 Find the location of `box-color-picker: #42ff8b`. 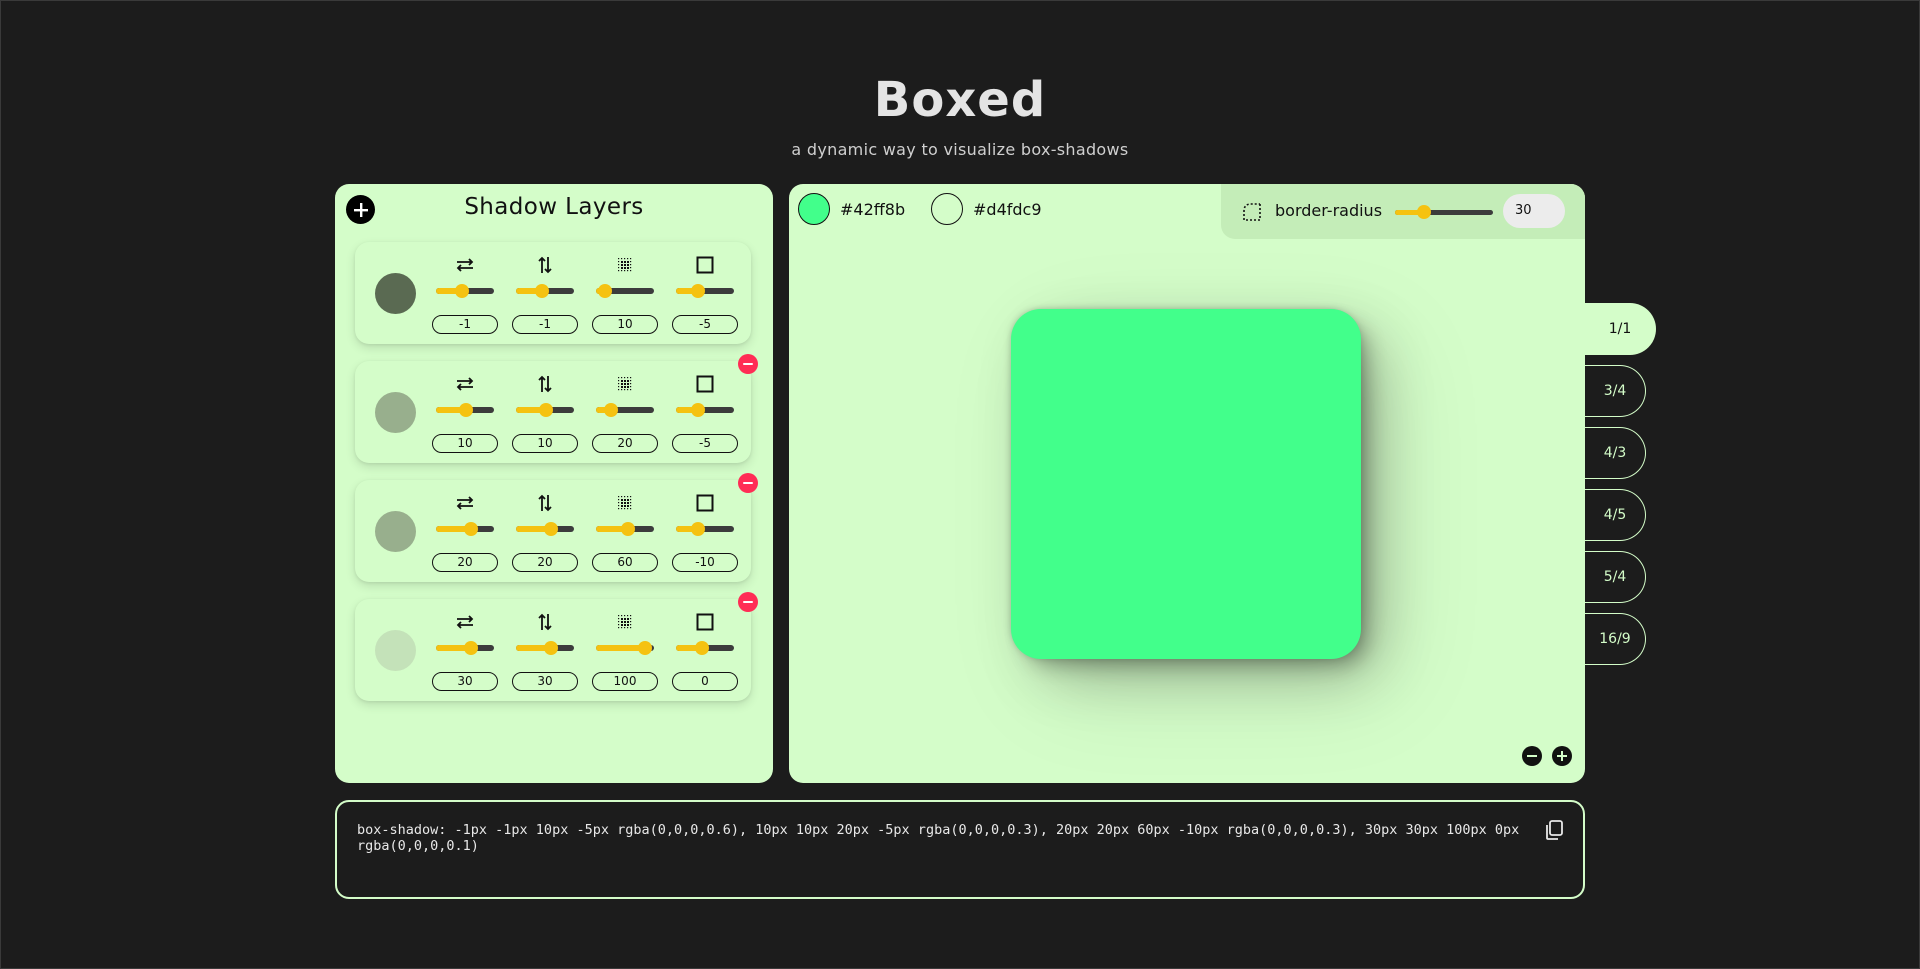

box-color-picker: #42ff8b is located at coordinates (851, 209).